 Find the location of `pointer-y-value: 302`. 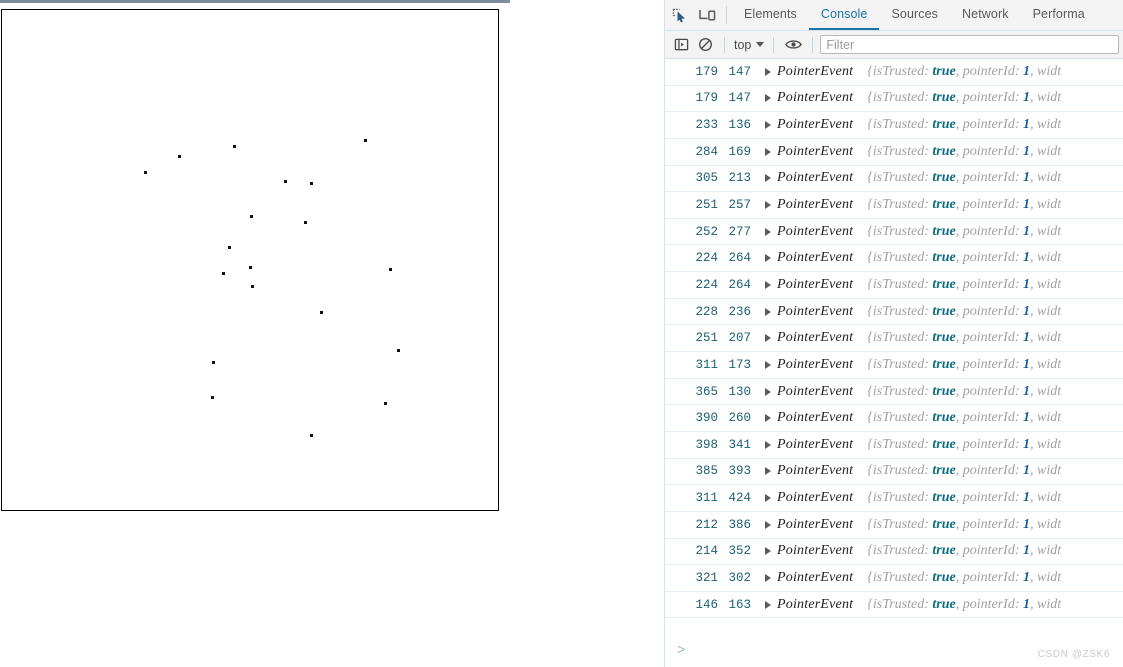

pointer-y-value: 302 is located at coordinates (739, 577).